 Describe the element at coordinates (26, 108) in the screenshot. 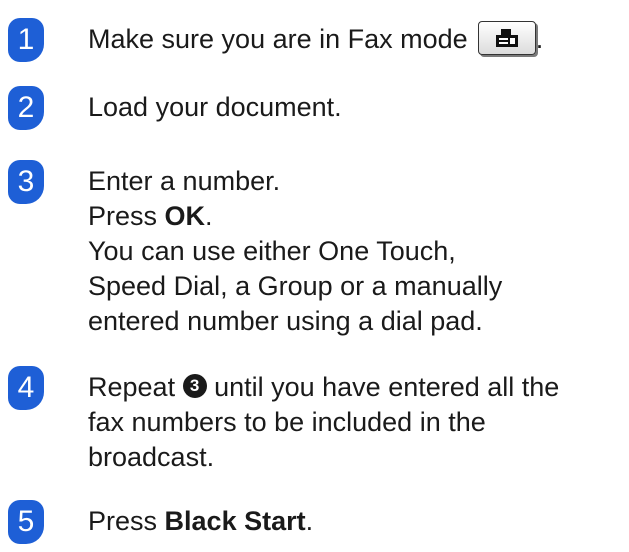

I see `step-number-badge: 2` at that location.